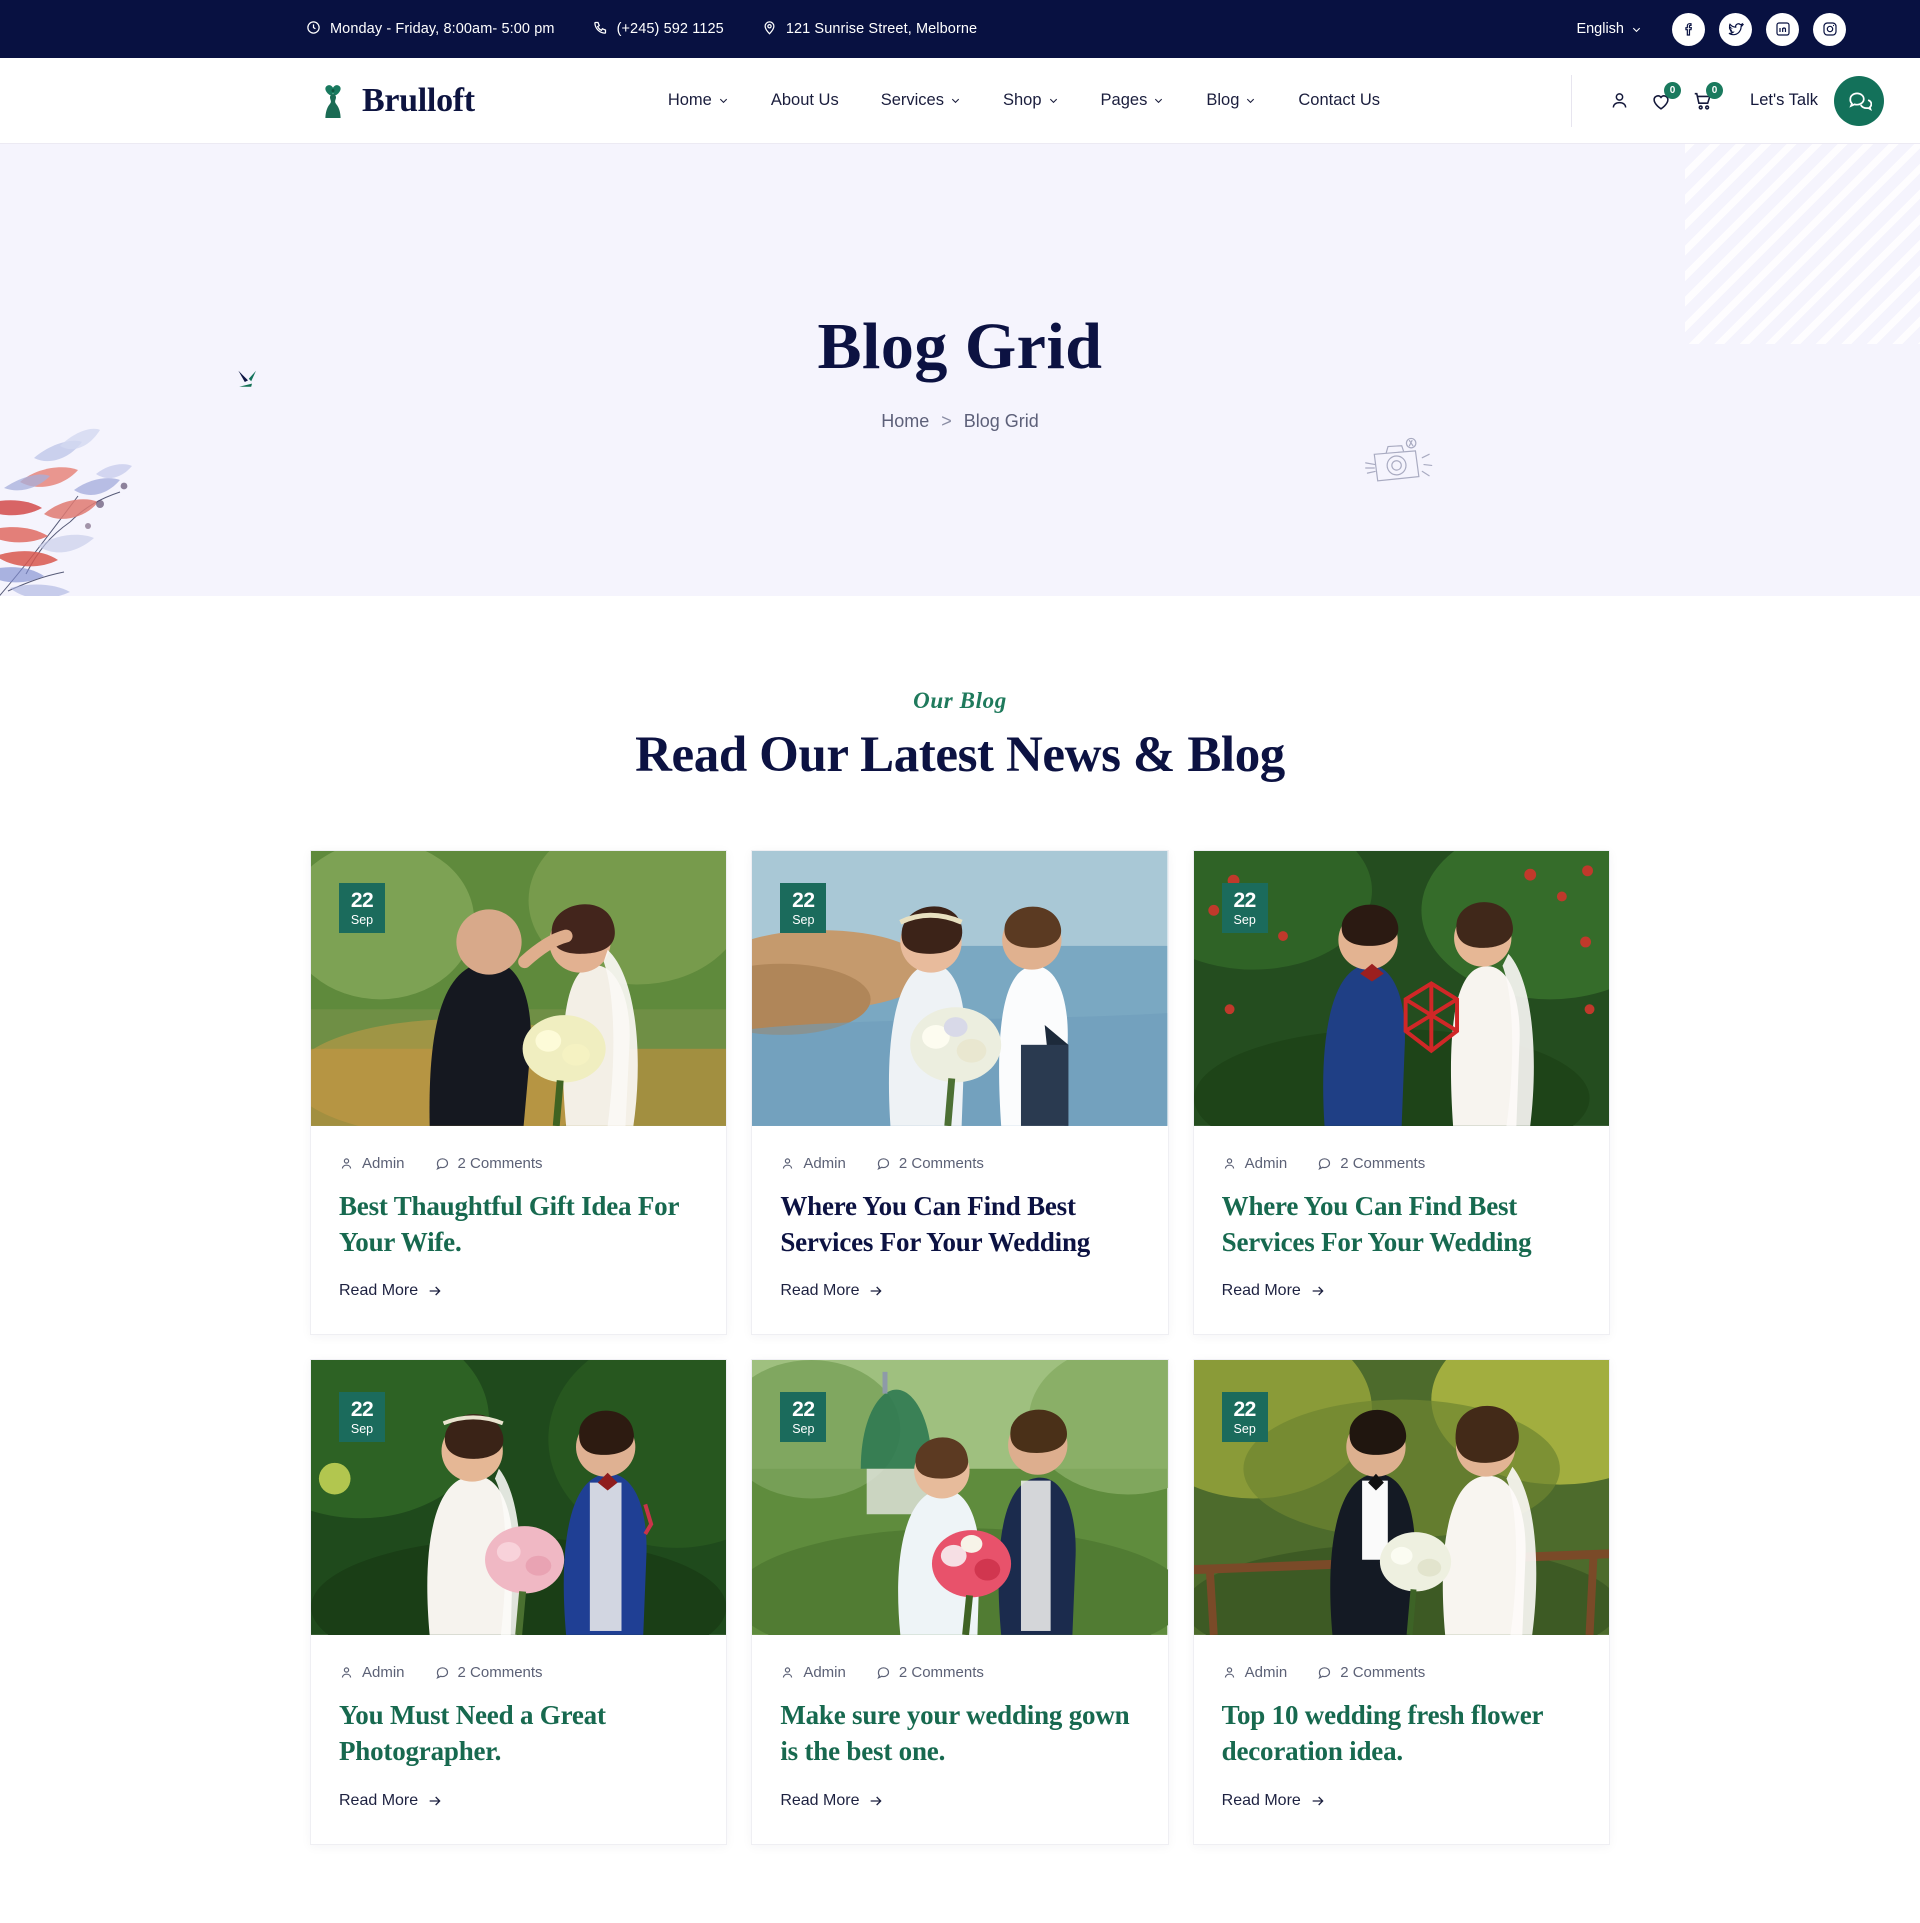  What do you see at coordinates (518, 1733) in the screenshot?
I see `post-title: You Must Need a Great Photographer.` at bounding box center [518, 1733].